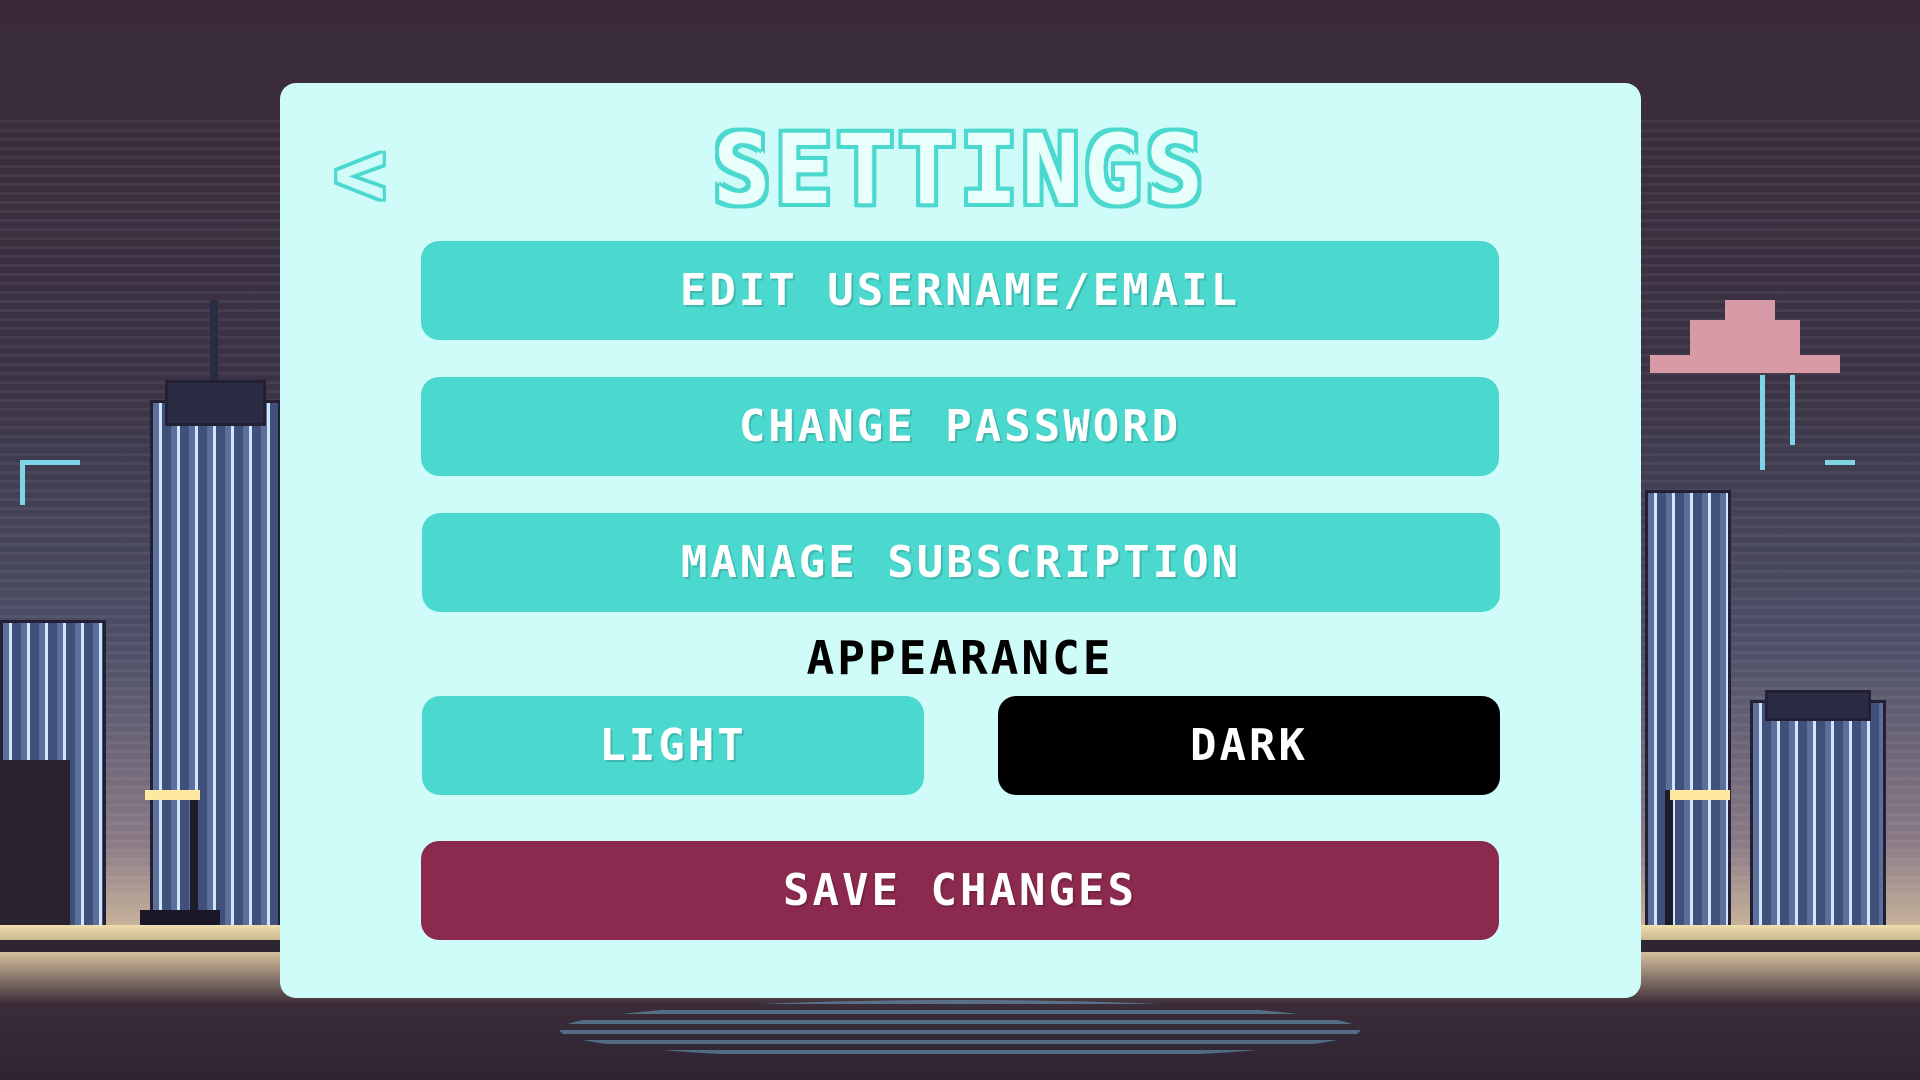 The image size is (1920, 1080). I want to click on chevron-left-icon: <, so click(360, 173).